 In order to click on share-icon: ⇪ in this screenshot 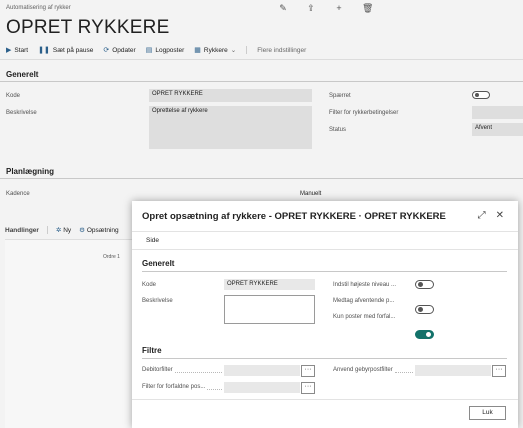, I will do `click(311, 8)`.